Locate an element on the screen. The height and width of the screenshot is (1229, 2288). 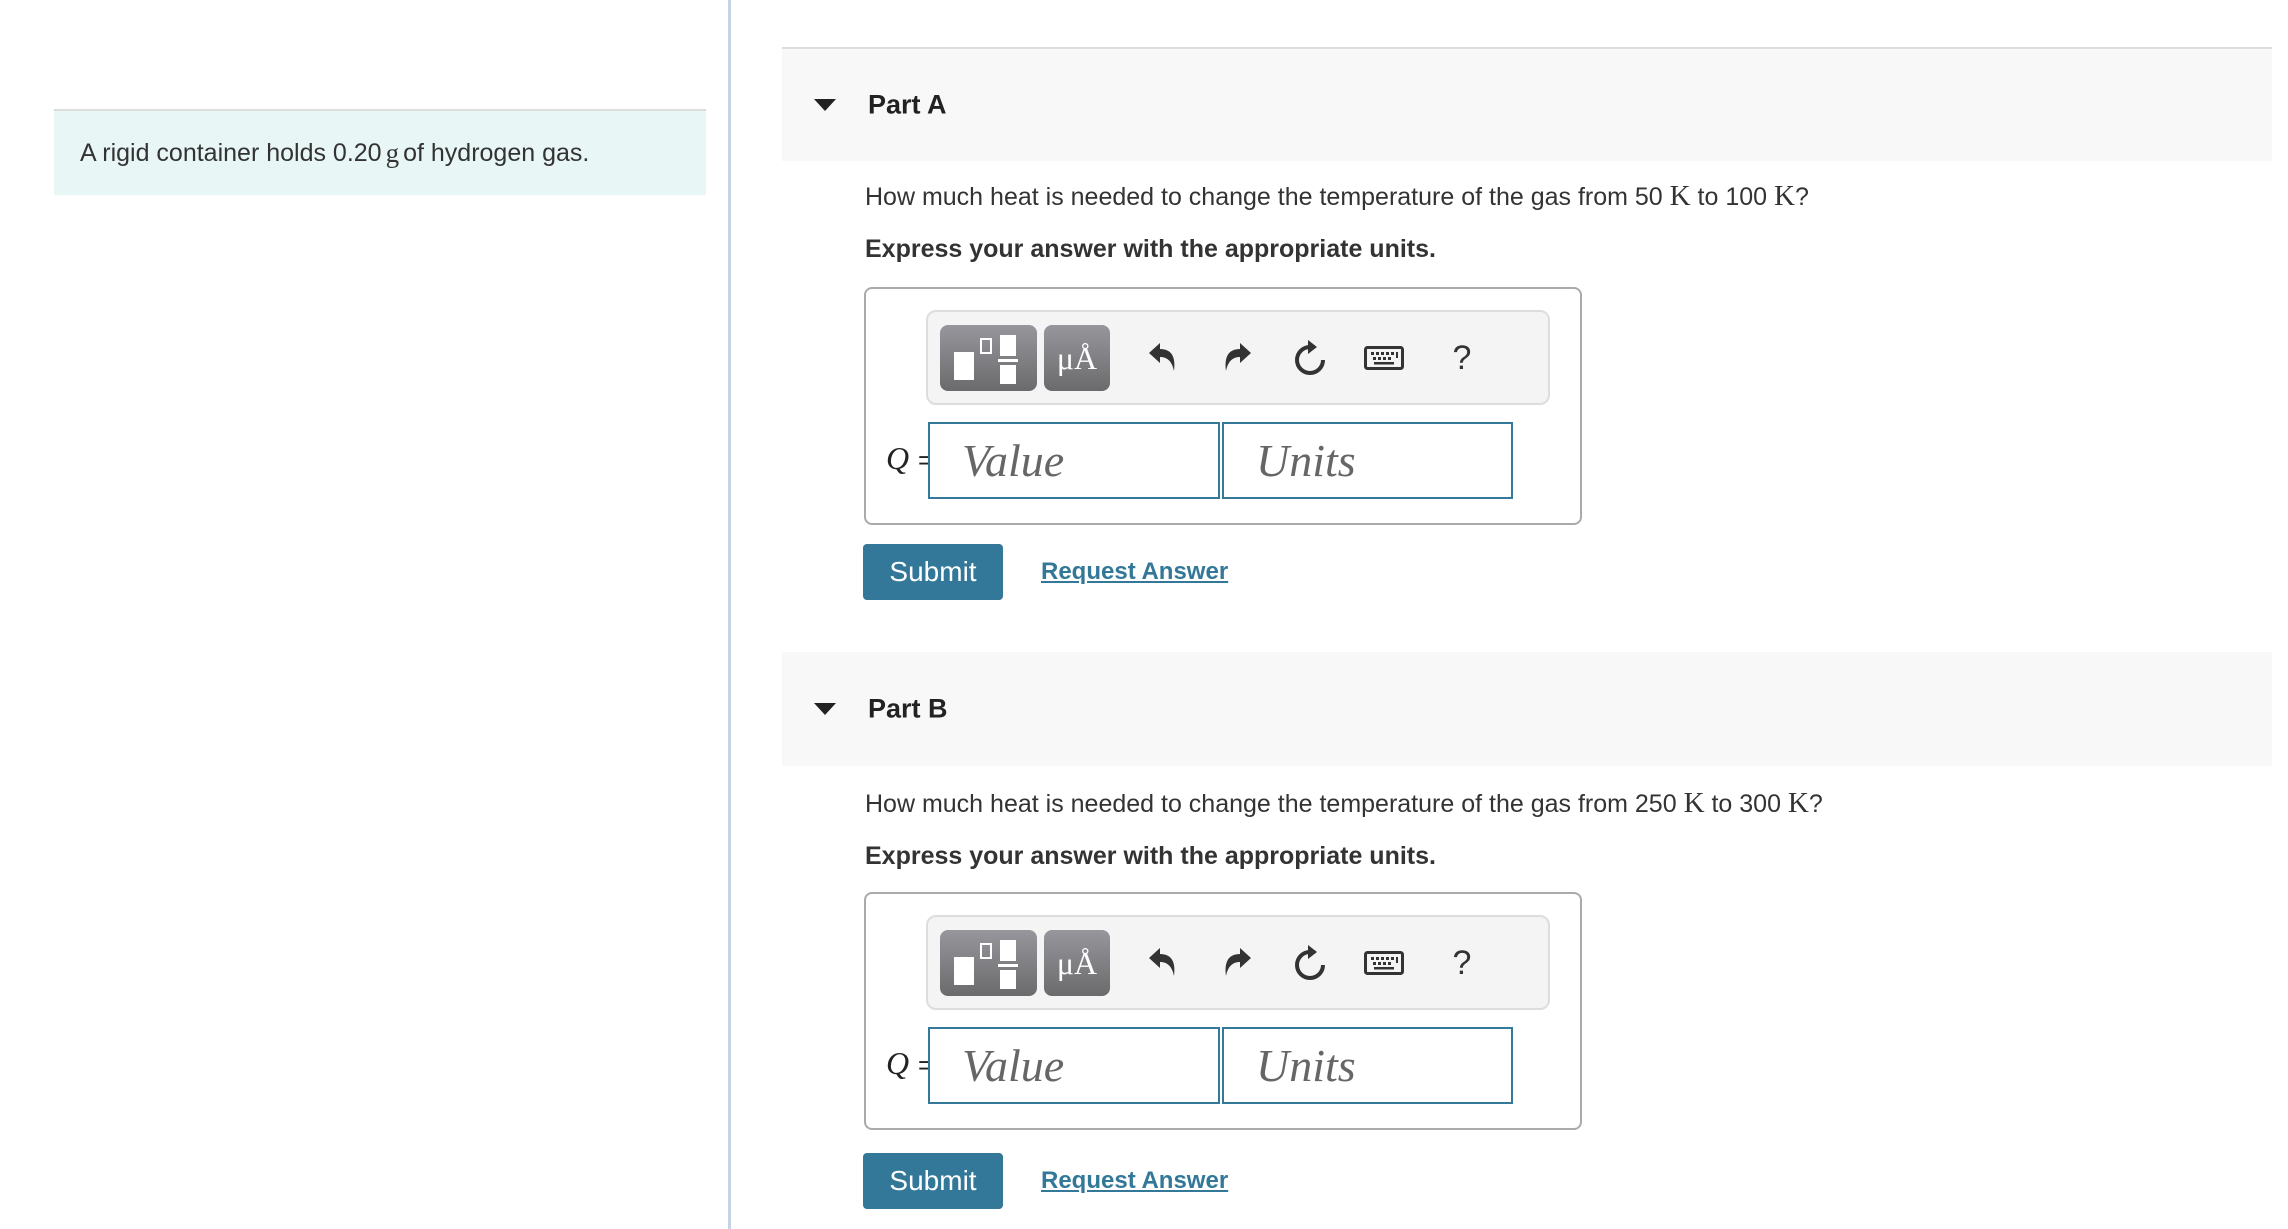
question-text: to 300 is located at coordinates (1746, 804).